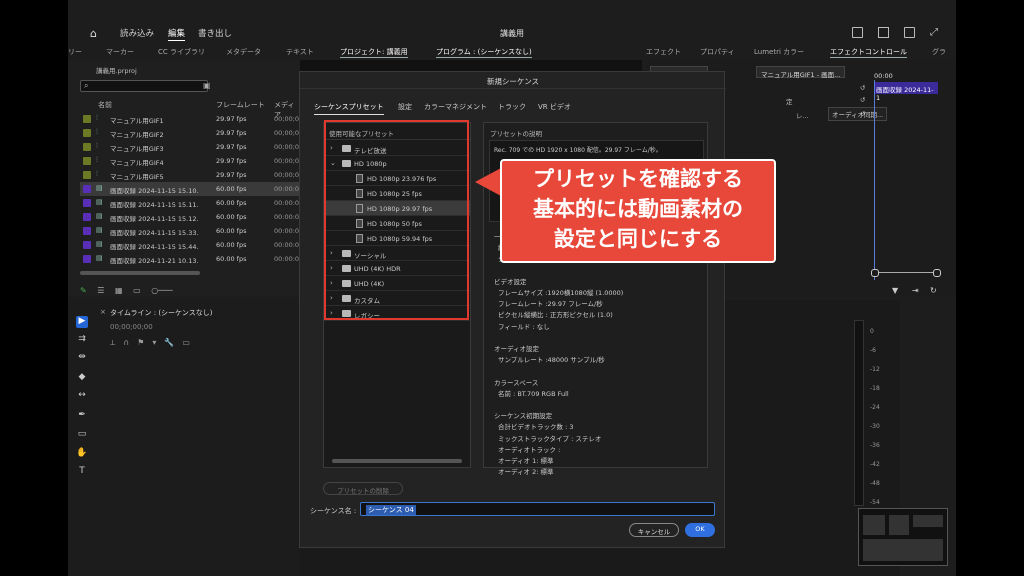 The image size is (1024, 576). What do you see at coordinates (717, 52) in the screenshot?
I see `tab-properties: プロパティ` at bounding box center [717, 52].